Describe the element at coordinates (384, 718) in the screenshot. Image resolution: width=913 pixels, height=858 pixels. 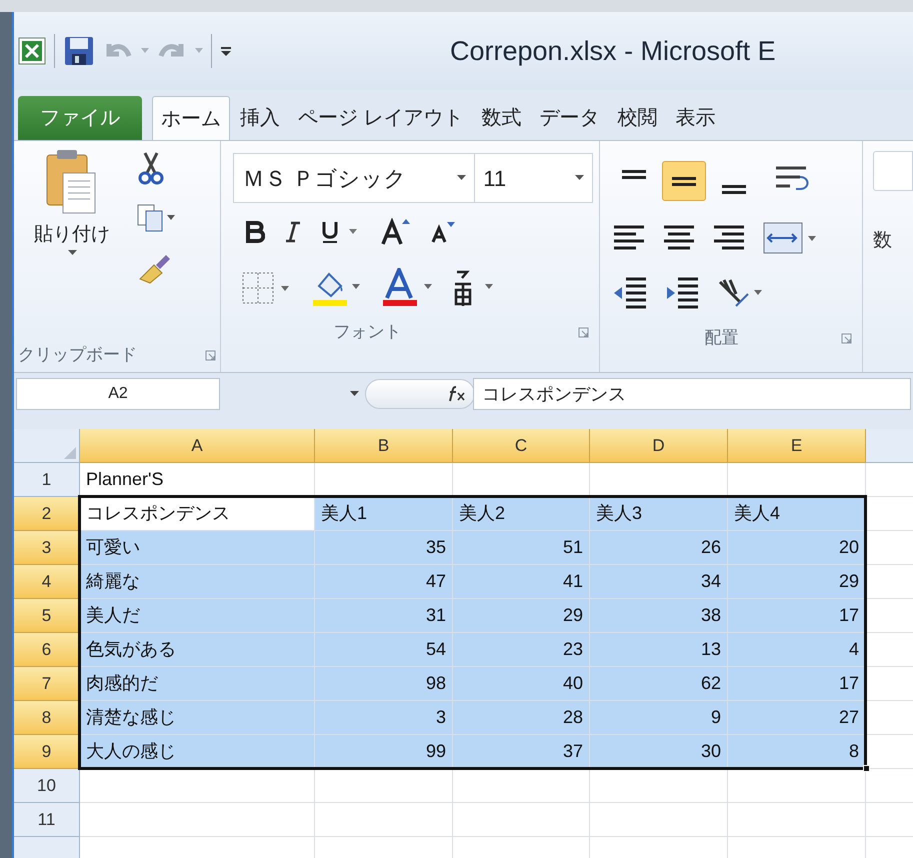
I see `table-cell: 3` at that location.